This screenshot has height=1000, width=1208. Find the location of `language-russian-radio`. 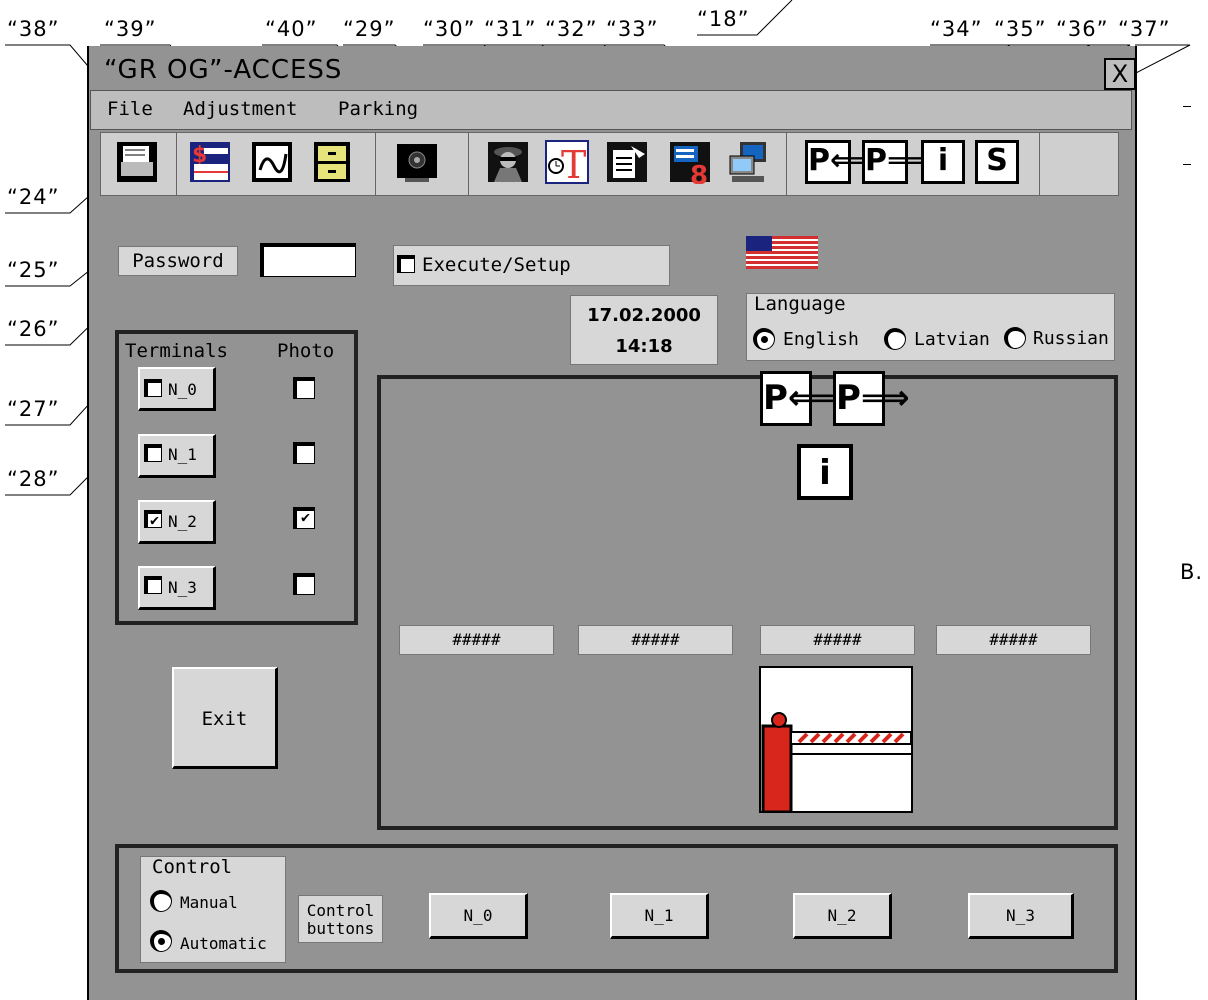

language-russian-radio is located at coordinates (1015, 338).